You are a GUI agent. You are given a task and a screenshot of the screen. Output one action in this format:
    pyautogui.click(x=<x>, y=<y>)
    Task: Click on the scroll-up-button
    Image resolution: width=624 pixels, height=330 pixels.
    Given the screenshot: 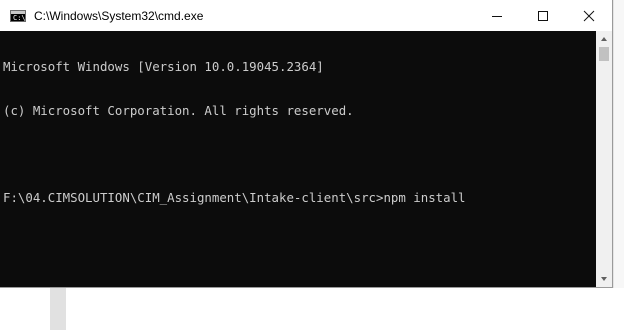 What is the action you would take?
    pyautogui.click(x=604, y=39)
    